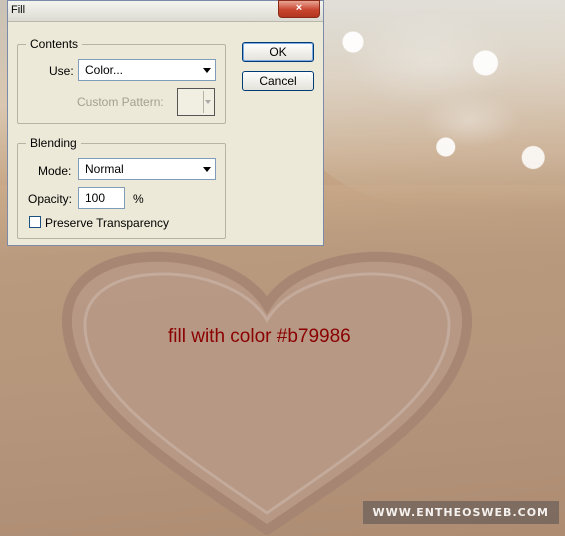 Image resolution: width=565 pixels, height=536 pixels. What do you see at coordinates (147, 169) in the screenshot?
I see `mode-dropdown: Normal` at bounding box center [147, 169].